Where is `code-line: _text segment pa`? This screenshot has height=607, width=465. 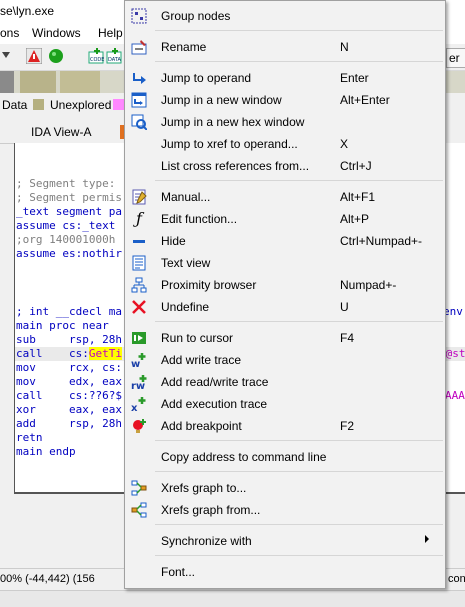
code-line: _text segment pa is located at coordinates (69, 211).